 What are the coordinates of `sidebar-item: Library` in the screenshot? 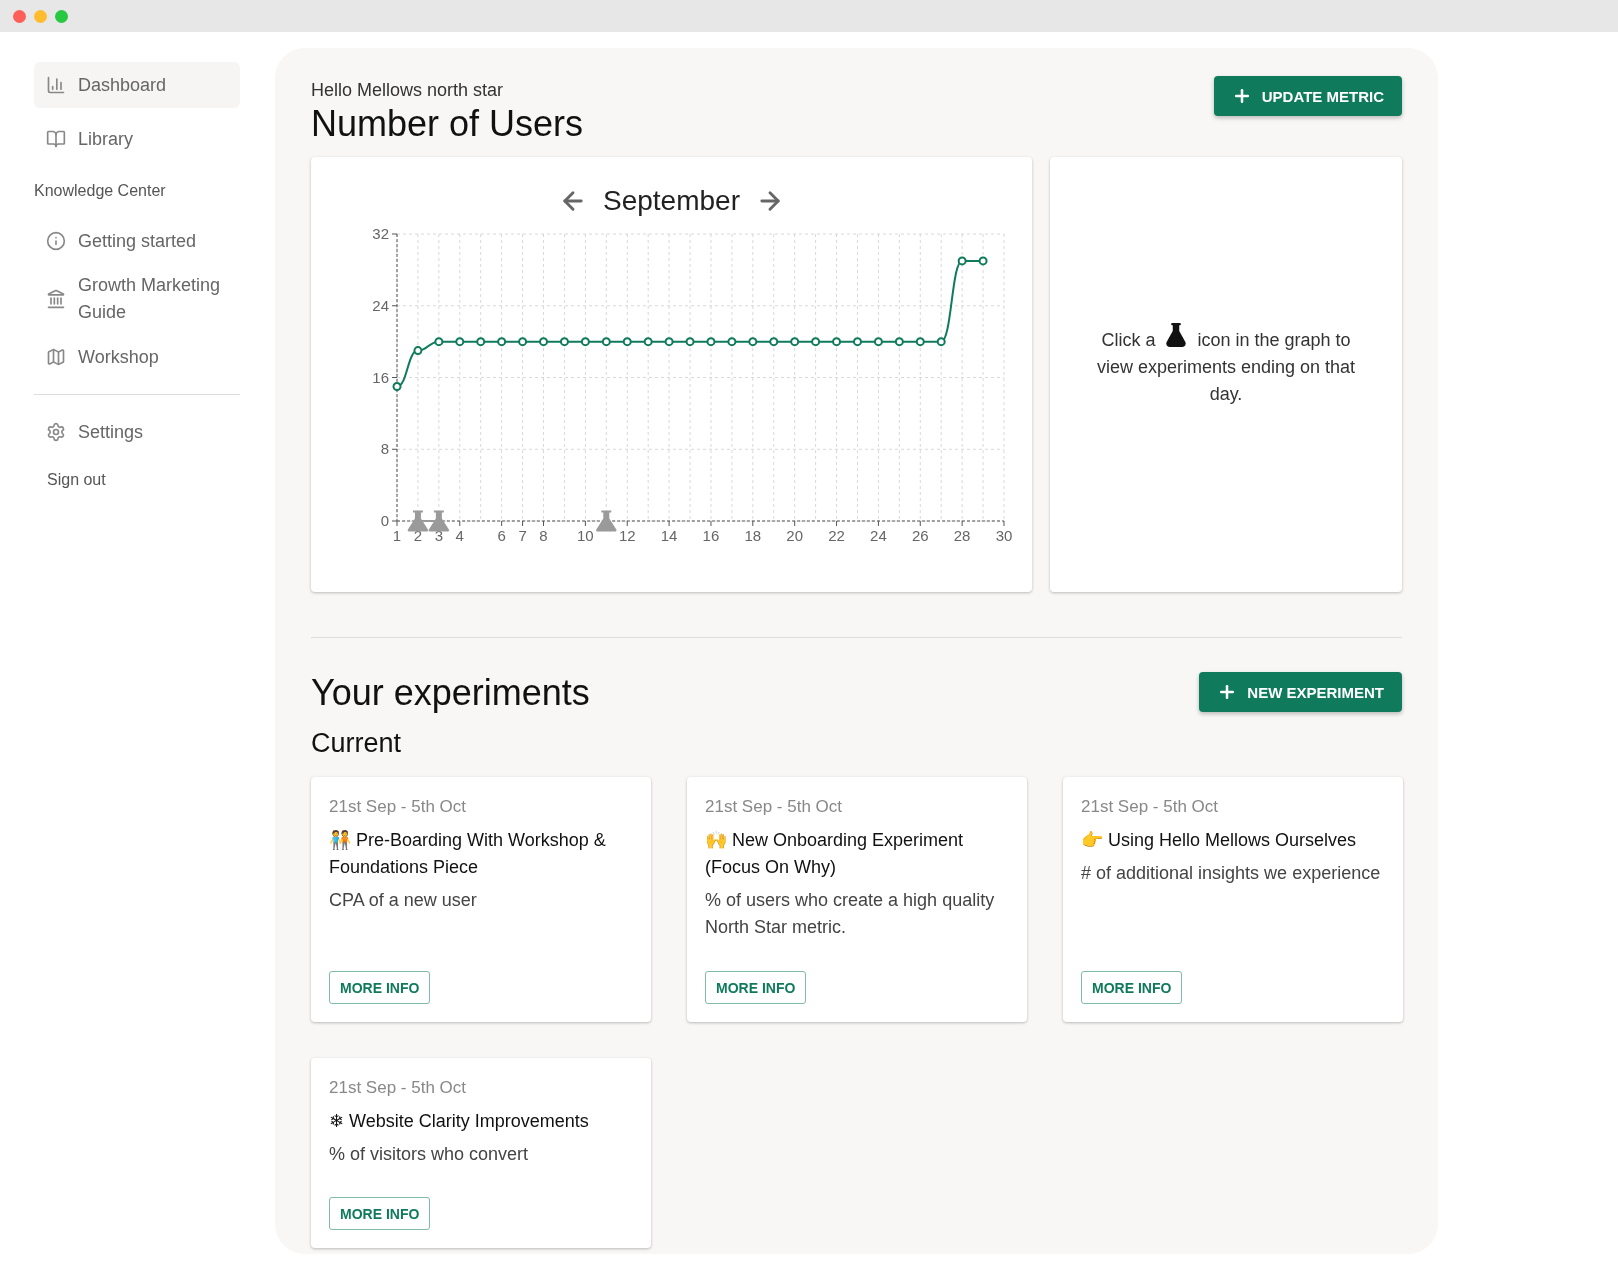 It's located at (137, 139).